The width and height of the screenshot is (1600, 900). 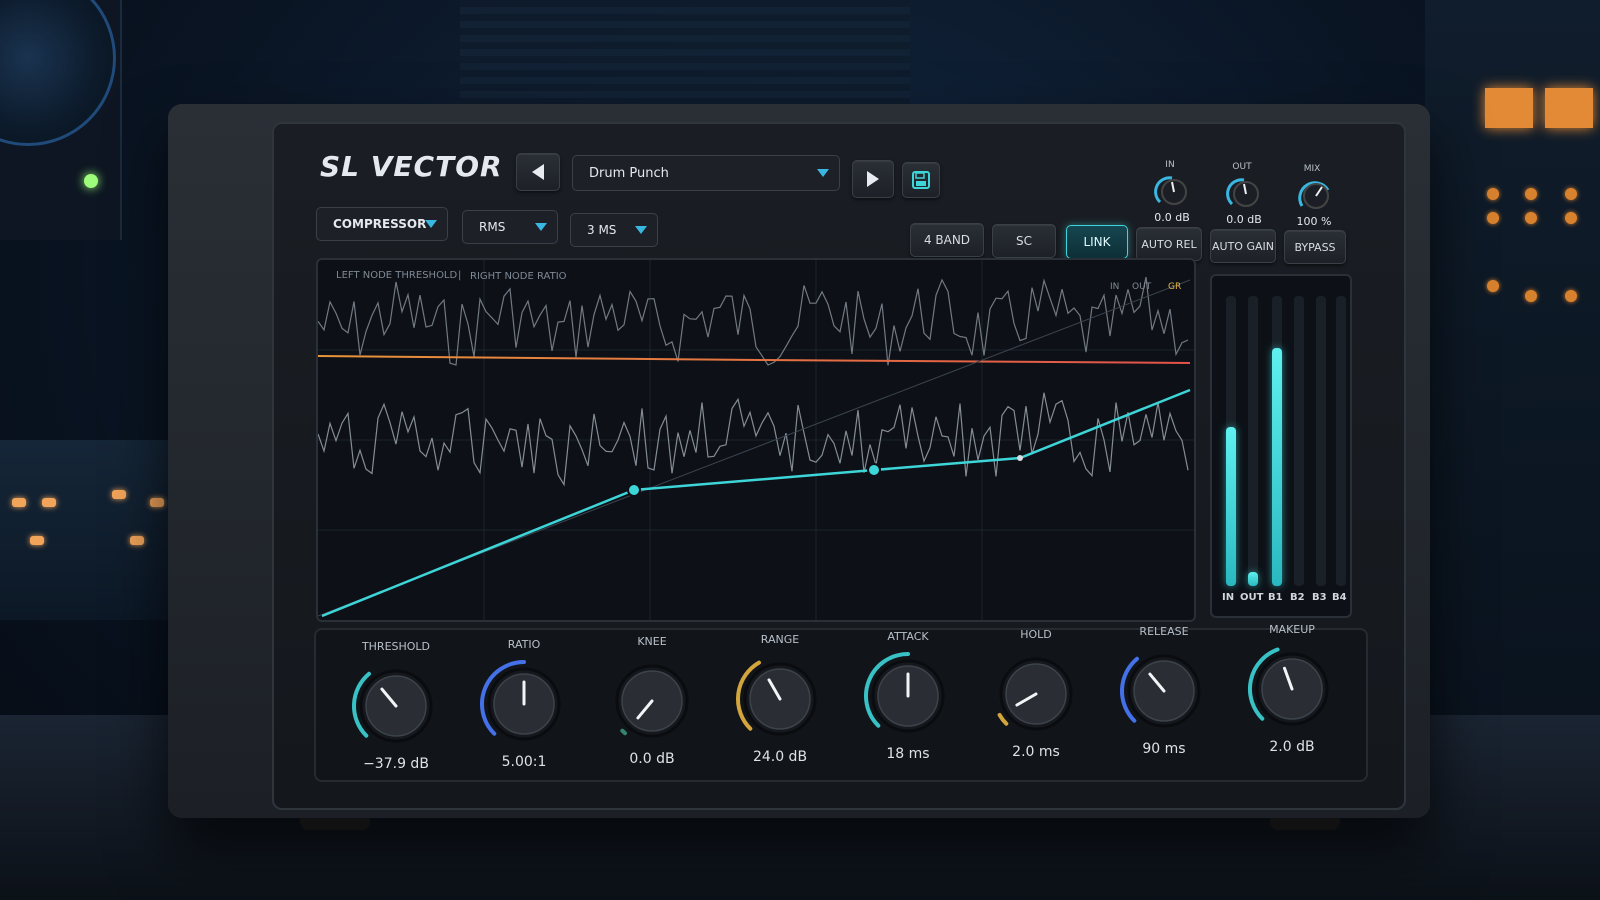 I want to click on sidechain-button: SC, so click(x=1024, y=241).